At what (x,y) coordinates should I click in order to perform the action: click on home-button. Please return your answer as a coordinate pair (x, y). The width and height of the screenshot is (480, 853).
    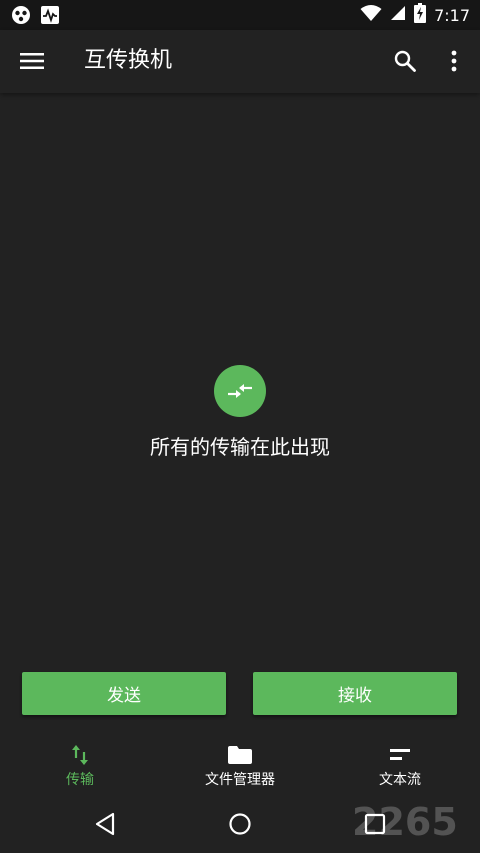
    Looking at the image, I should click on (240, 824).